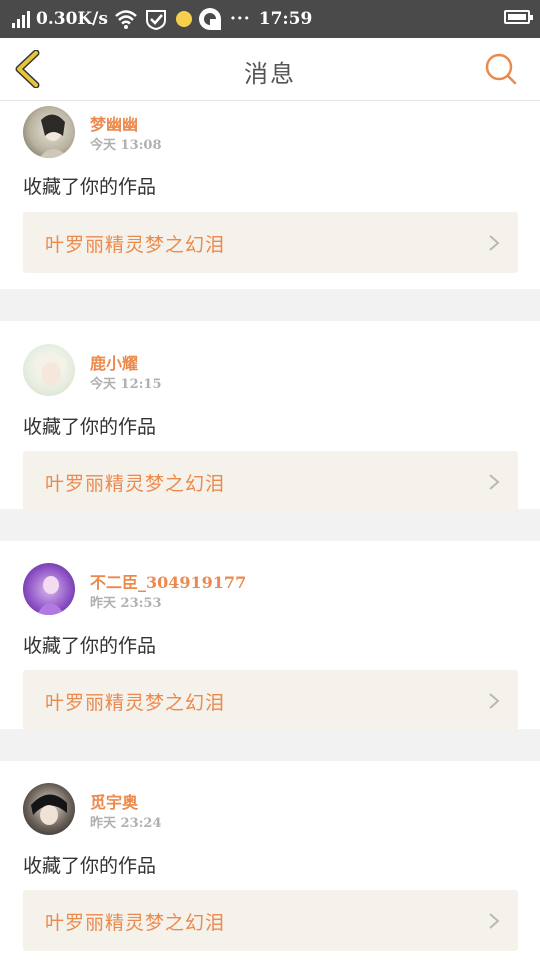 This screenshot has height=969, width=540. What do you see at coordinates (168, 581) in the screenshot?
I see `username: 不二臣_304919177` at bounding box center [168, 581].